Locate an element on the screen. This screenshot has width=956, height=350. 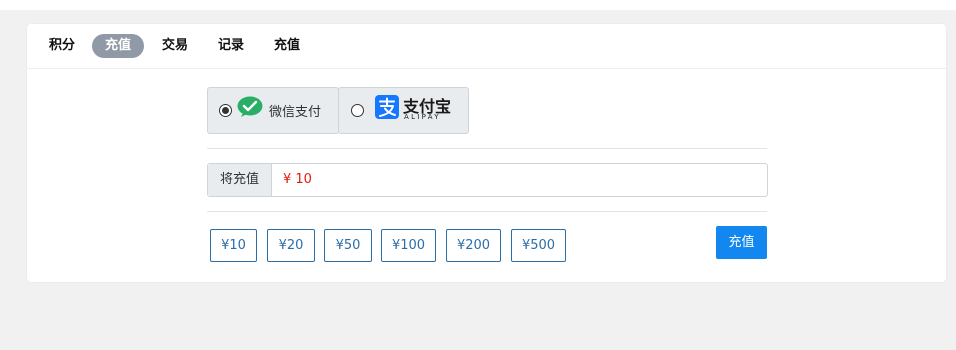
divider-top is located at coordinates (487, 148).